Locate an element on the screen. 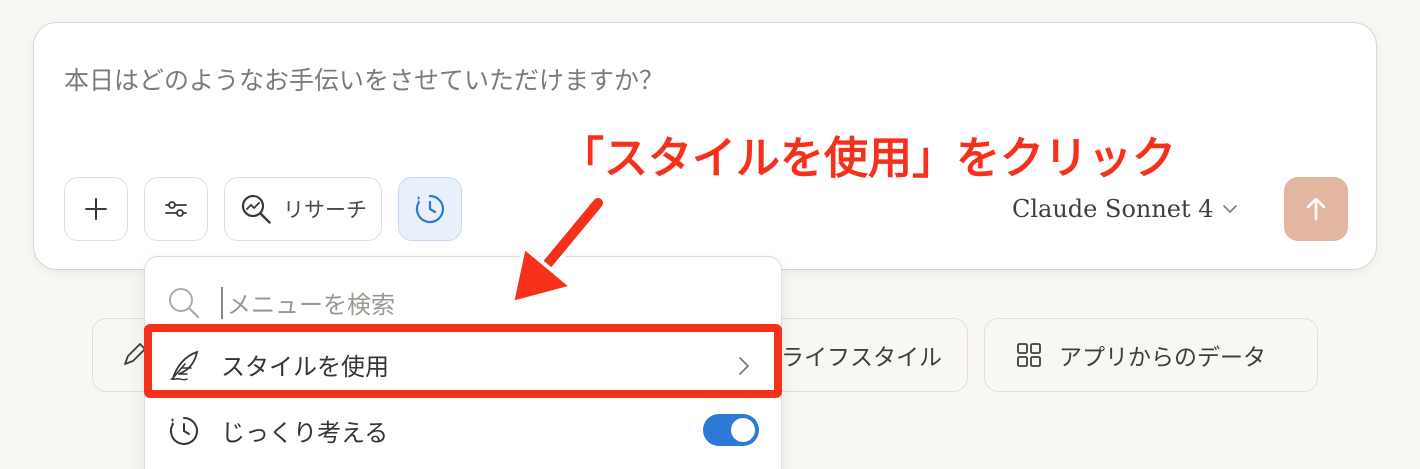 The height and width of the screenshot is (469, 1420). text-caret is located at coordinates (222, 302).